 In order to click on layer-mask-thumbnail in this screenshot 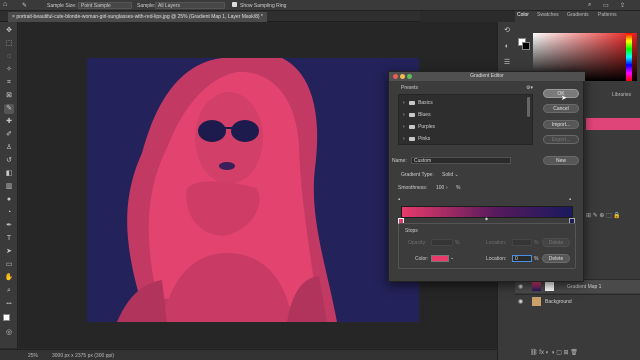, I will do `click(549, 286)`.